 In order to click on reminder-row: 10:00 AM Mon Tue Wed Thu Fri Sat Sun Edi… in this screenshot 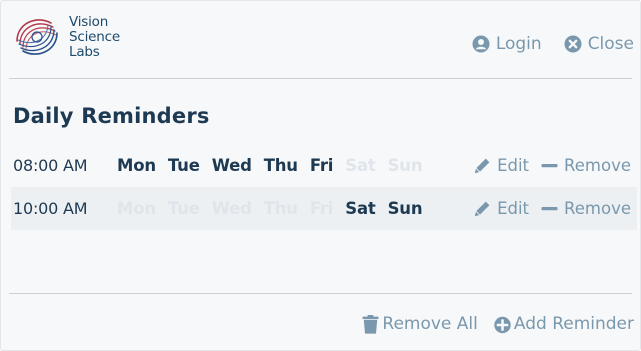, I will do `click(324, 208)`.